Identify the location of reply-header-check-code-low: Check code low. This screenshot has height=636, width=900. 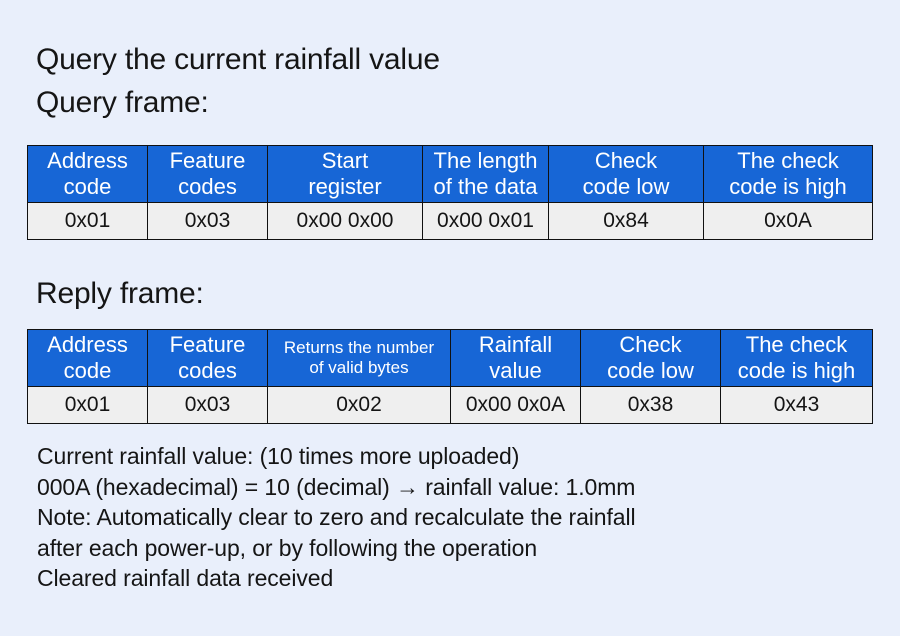
(650, 358).